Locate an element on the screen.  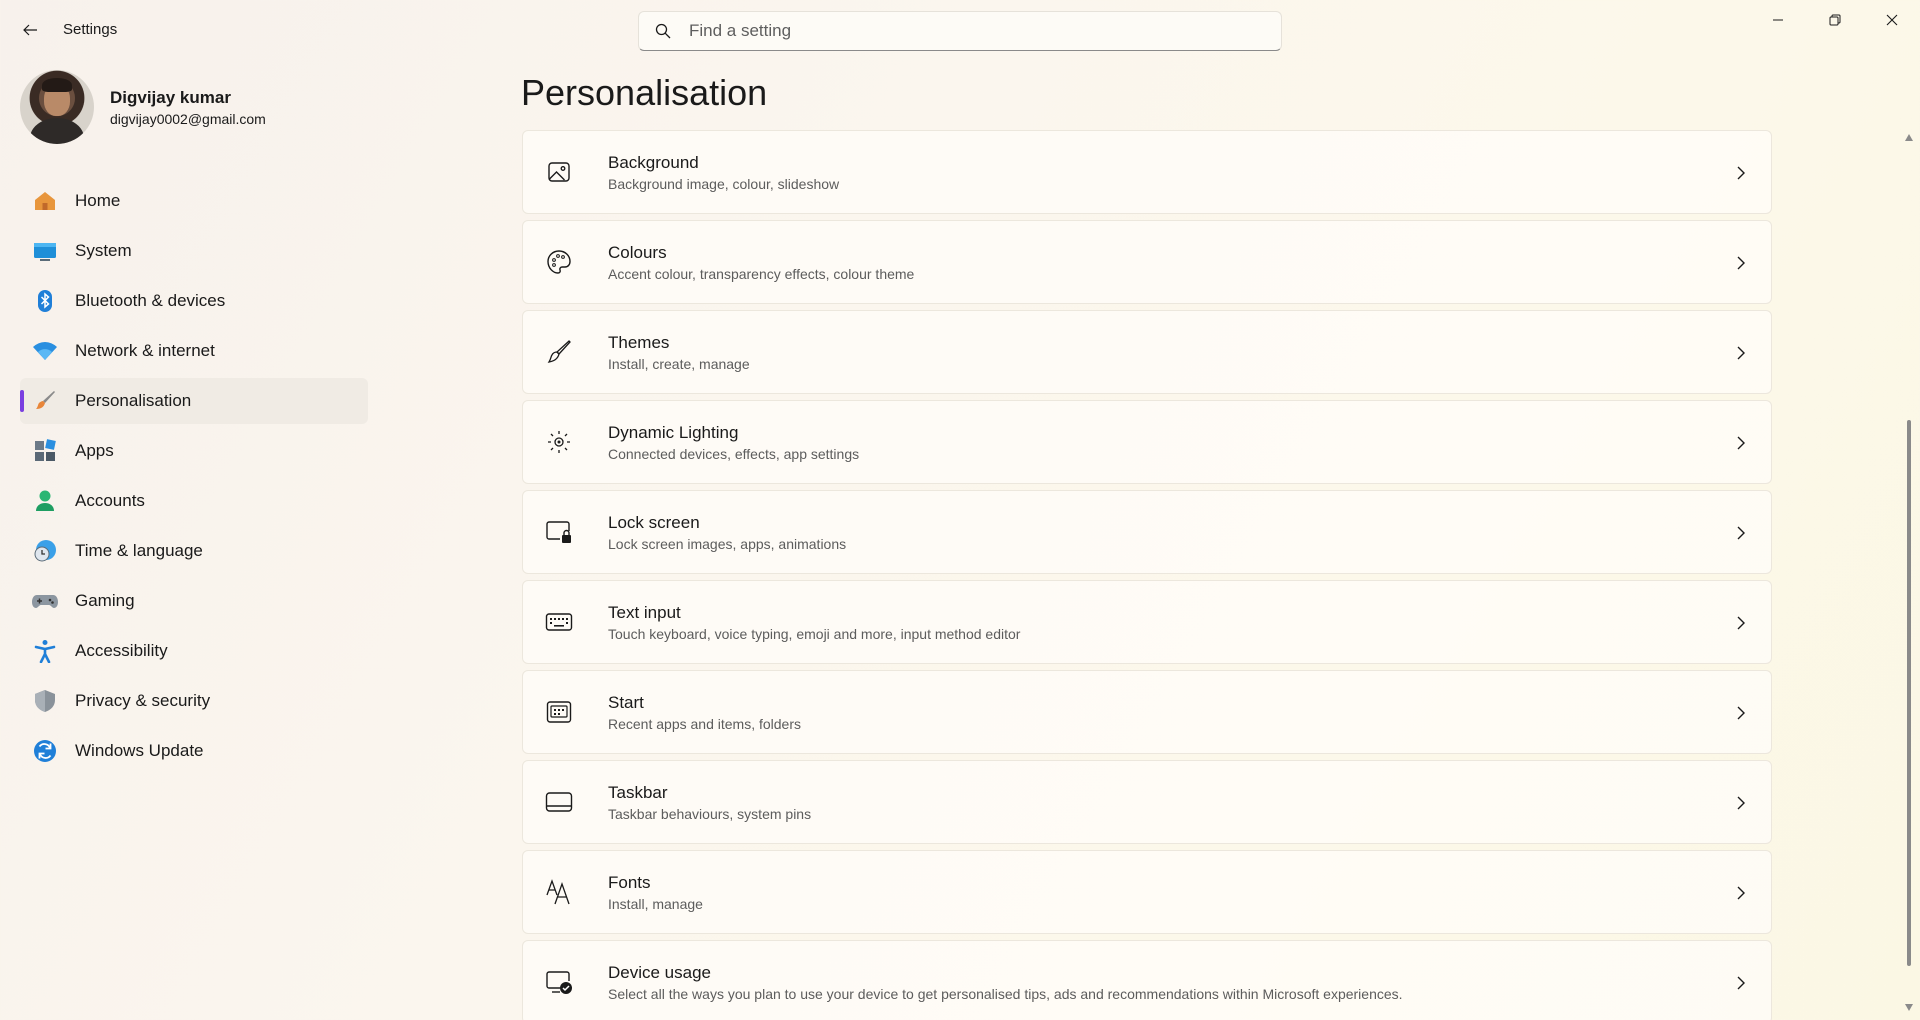
restore-button is located at coordinates (1834, 20).